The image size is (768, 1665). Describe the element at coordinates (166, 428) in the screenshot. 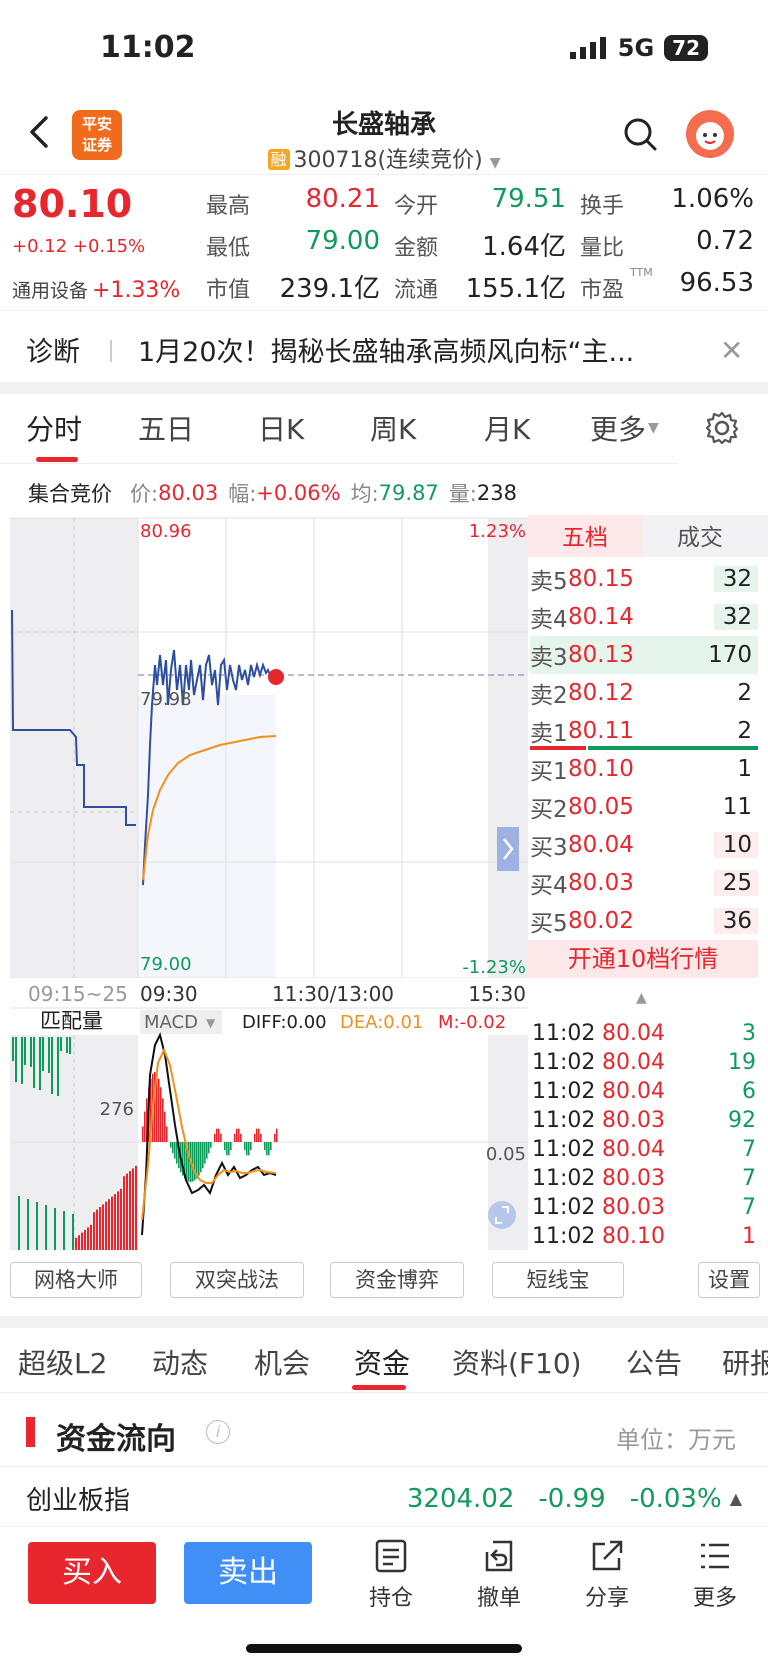

I see `tab-five-day: 五日` at that location.